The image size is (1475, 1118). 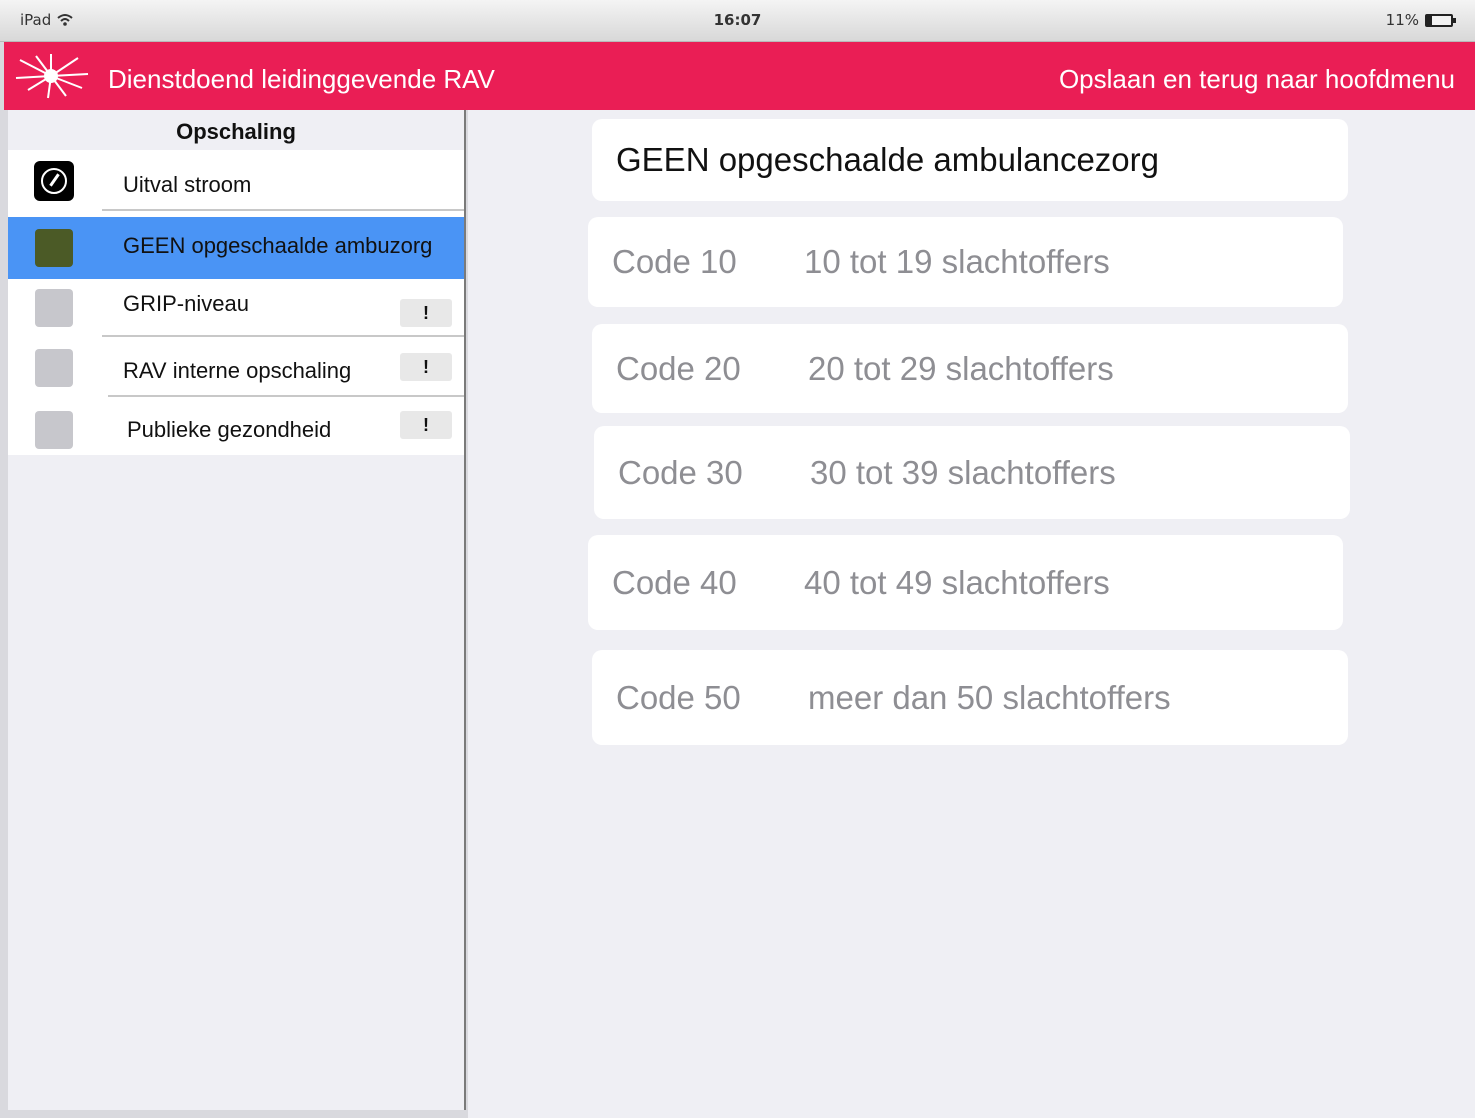 What do you see at coordinates (283, 210) in the screenshot?
I see `divider` at bounding box center [283, 210].